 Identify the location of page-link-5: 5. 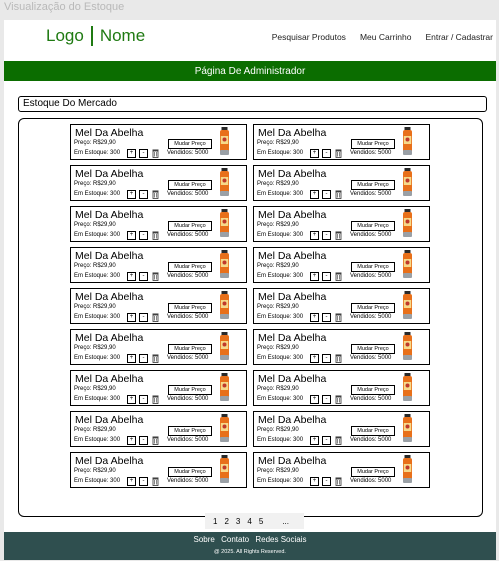
(261, 521).